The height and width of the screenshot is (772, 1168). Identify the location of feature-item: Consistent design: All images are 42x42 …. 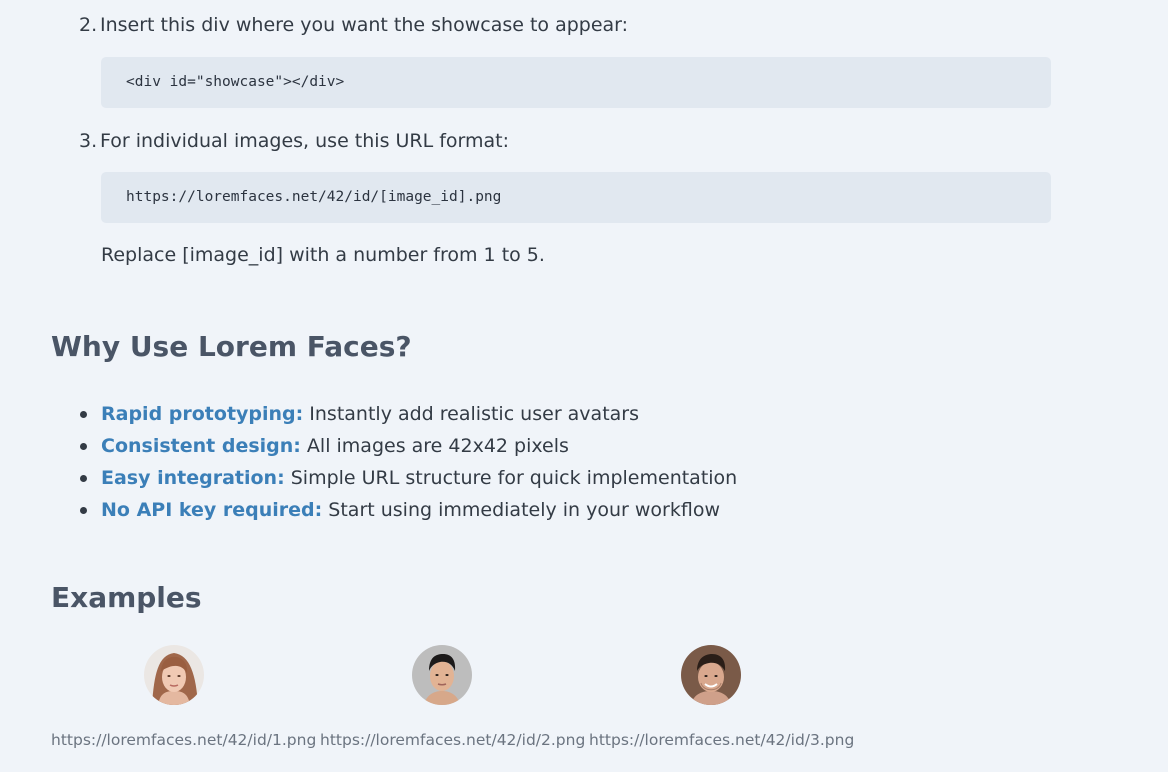
(408, 446).